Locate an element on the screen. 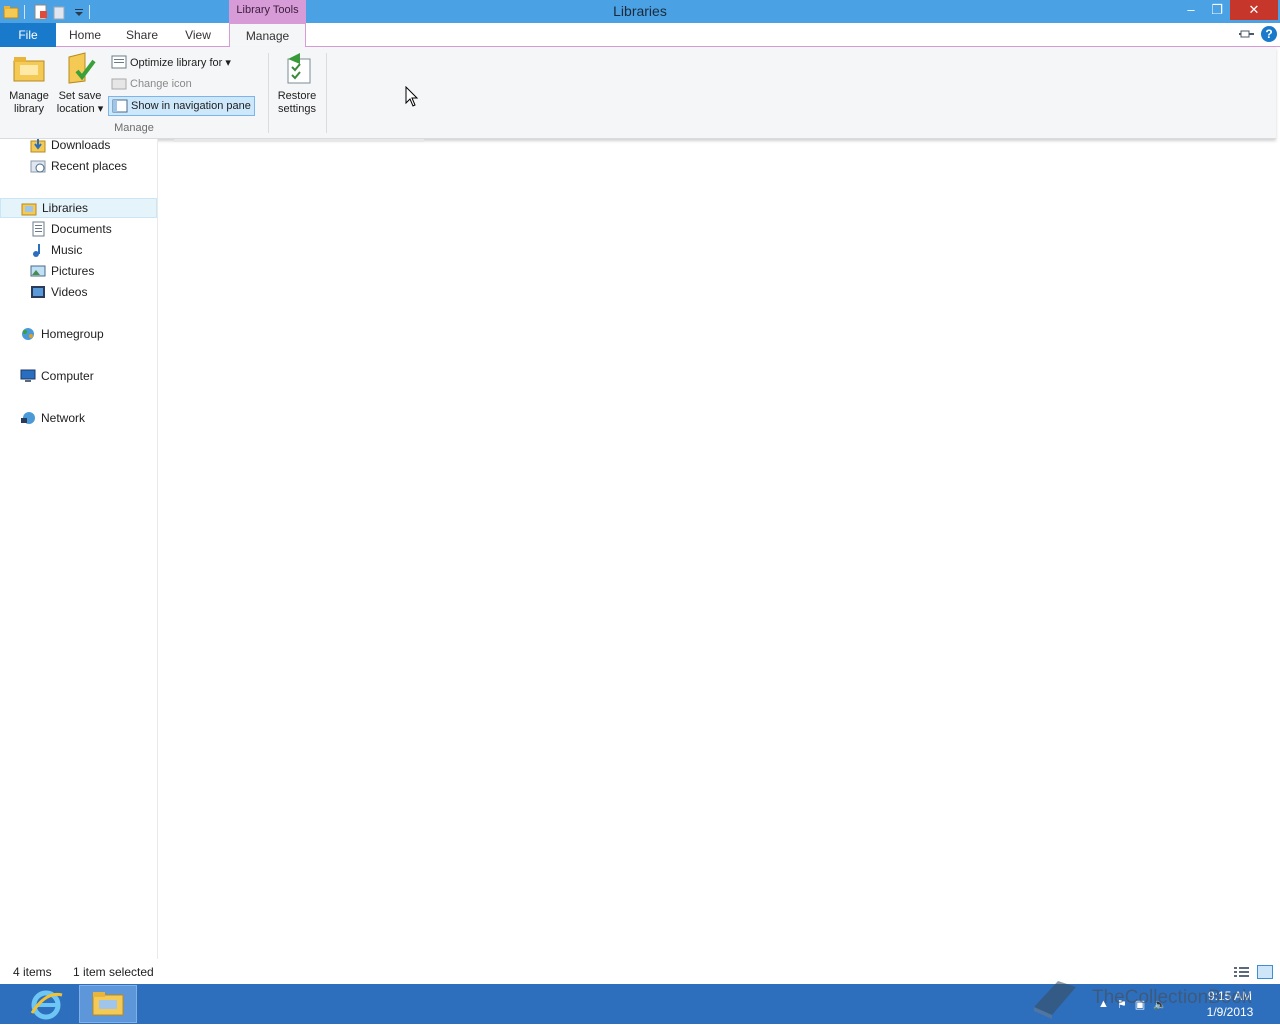 This screenshot has height=1025, width=1280. internet-explorer-icon is located at coordinates (46, 1004).